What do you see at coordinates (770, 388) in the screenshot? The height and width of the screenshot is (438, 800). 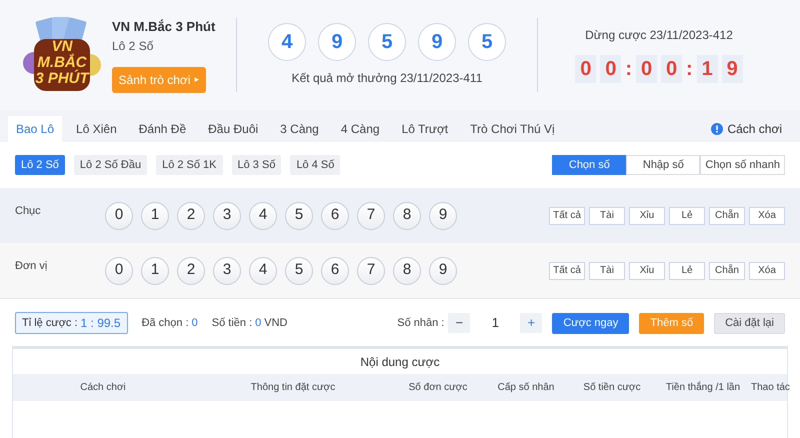 I see `column-header: Thao tác` at bounding box center [770, 388].